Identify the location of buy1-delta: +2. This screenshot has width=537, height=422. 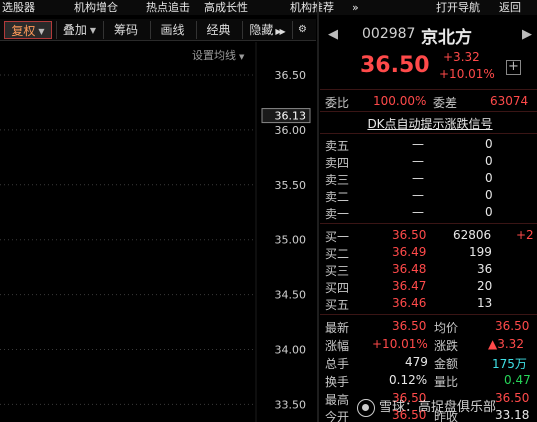
(525, 235).